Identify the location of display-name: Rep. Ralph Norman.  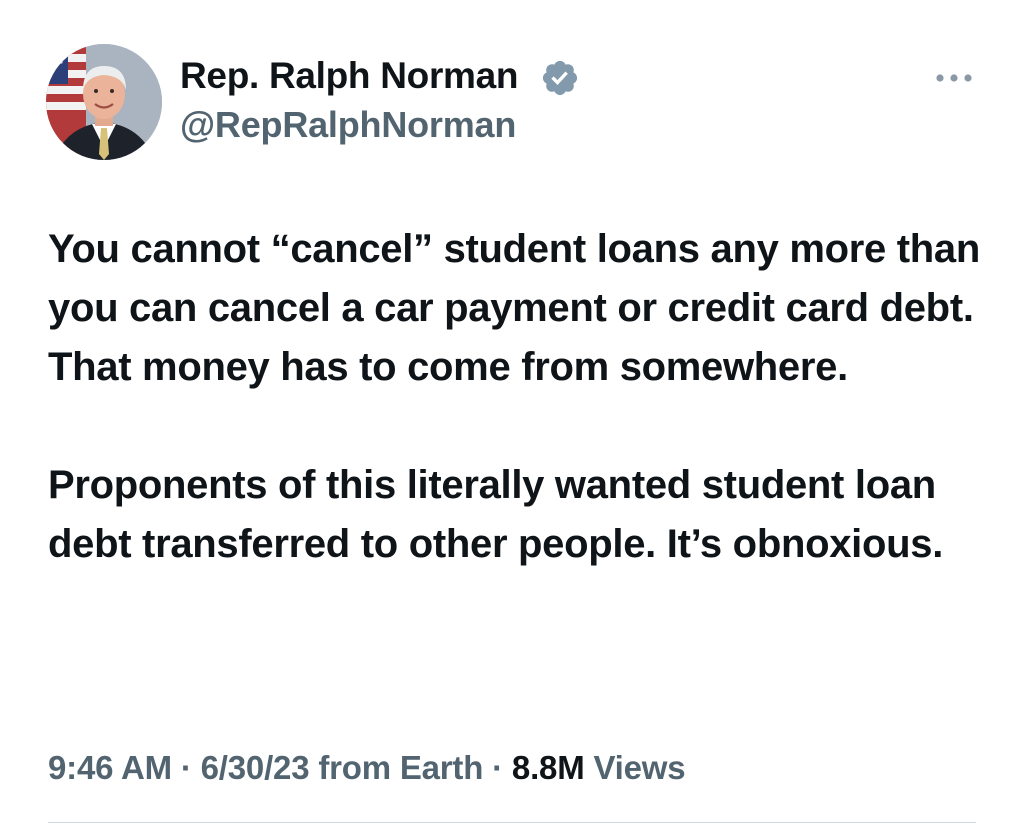
(349, 76).